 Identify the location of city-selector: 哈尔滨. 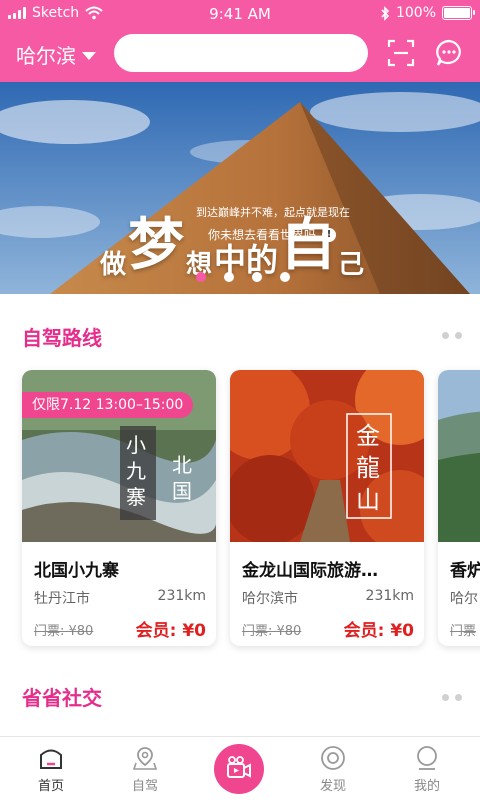
(56, 54).